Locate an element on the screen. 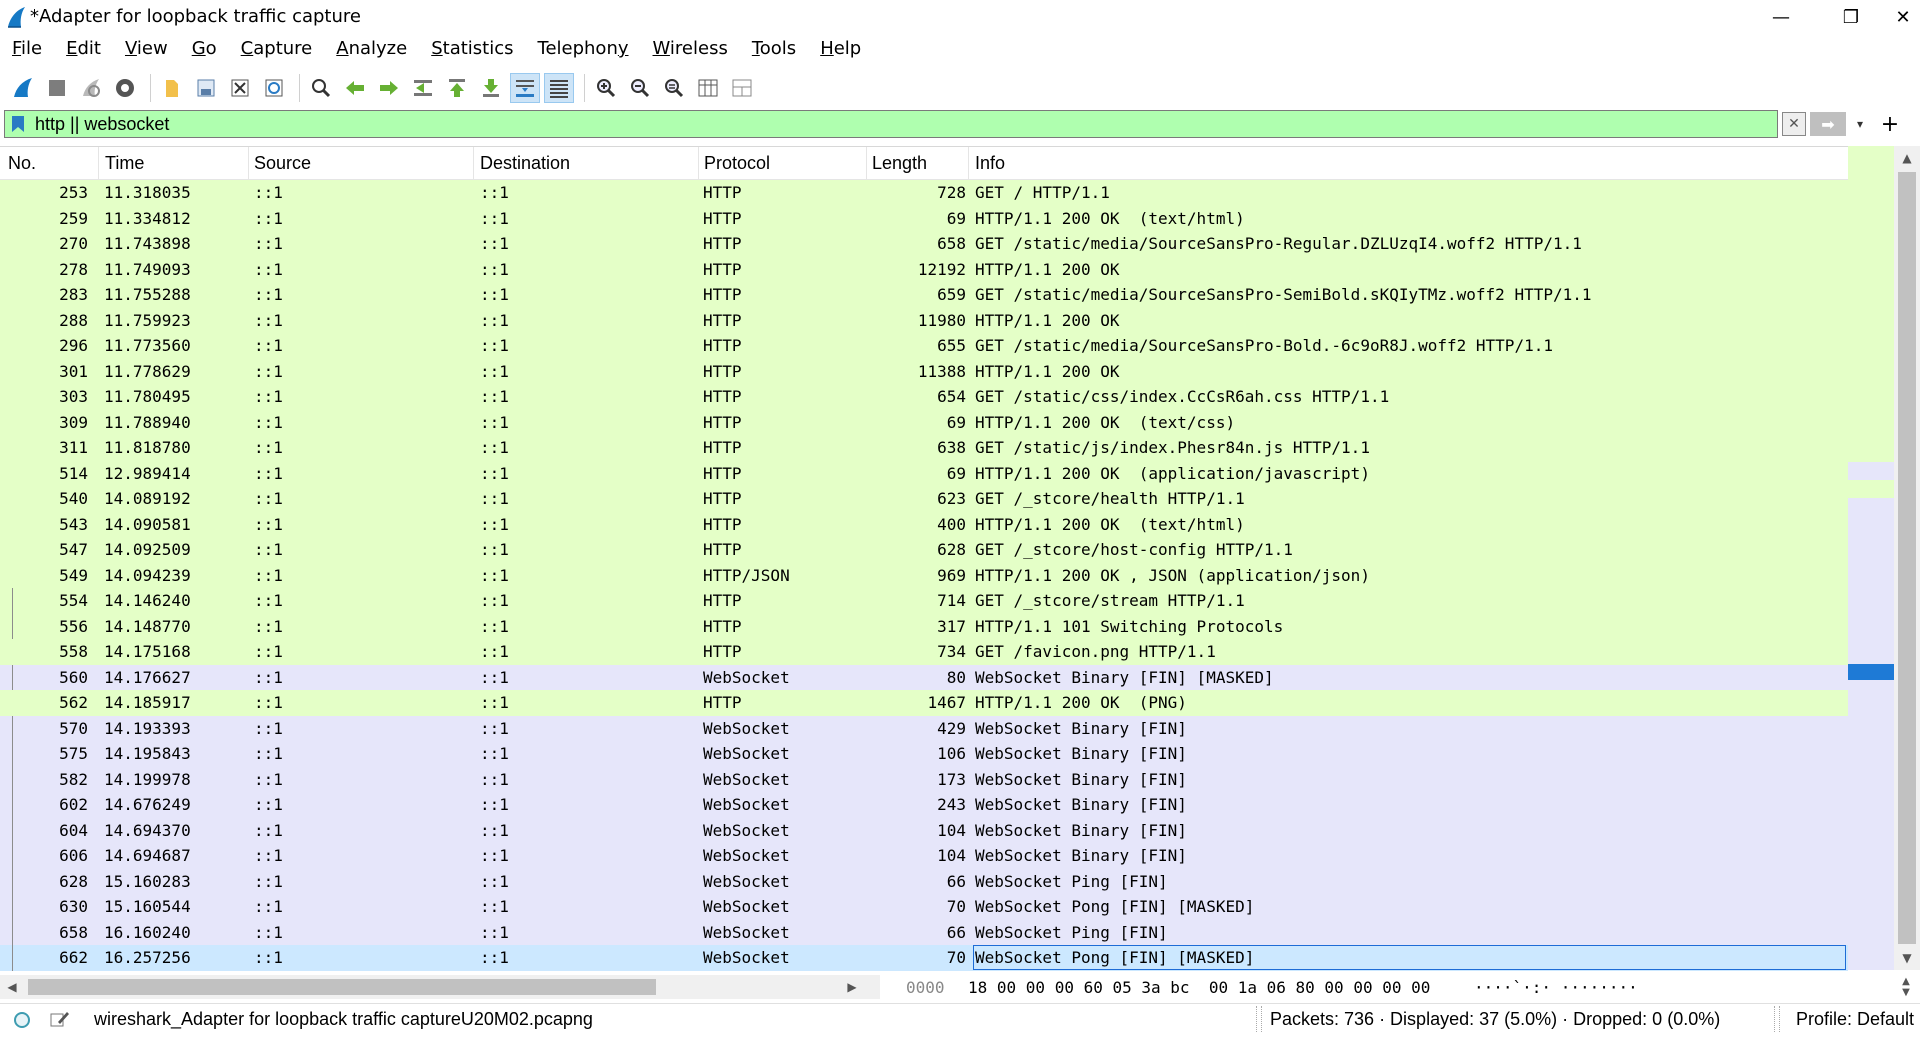 The image size is (1920, 1051). display-filter-text: http || websocket is located at coordinates (102, 124).